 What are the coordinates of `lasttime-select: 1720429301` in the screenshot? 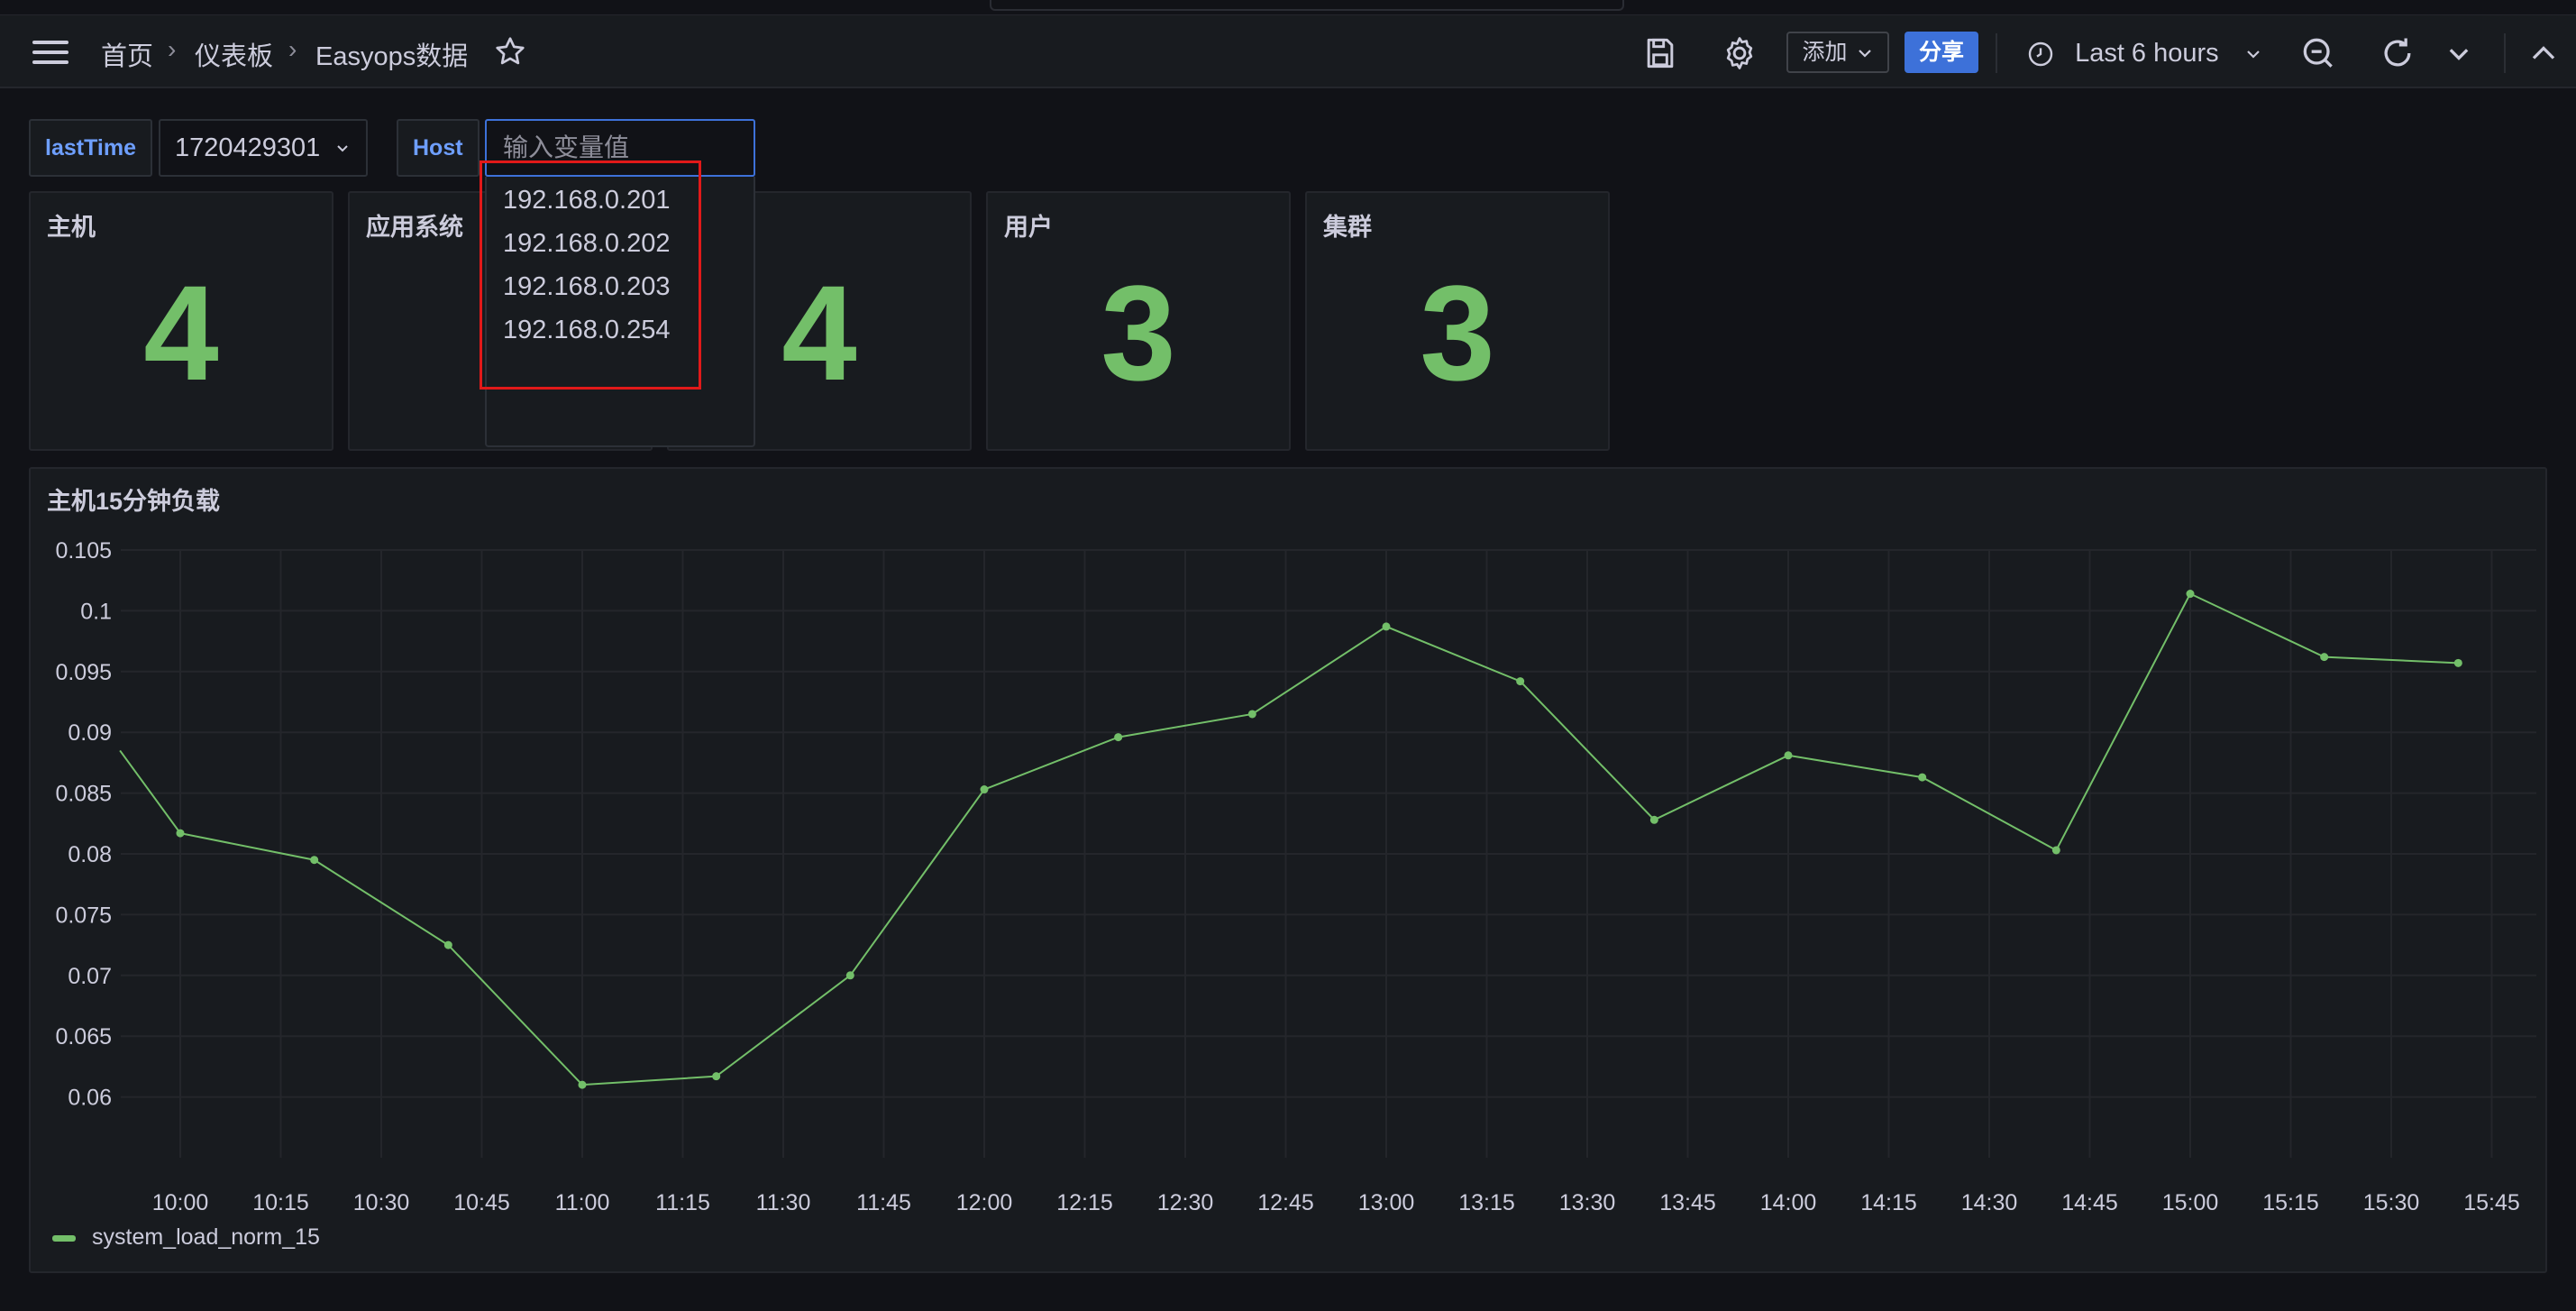 It's located at (263, 148).